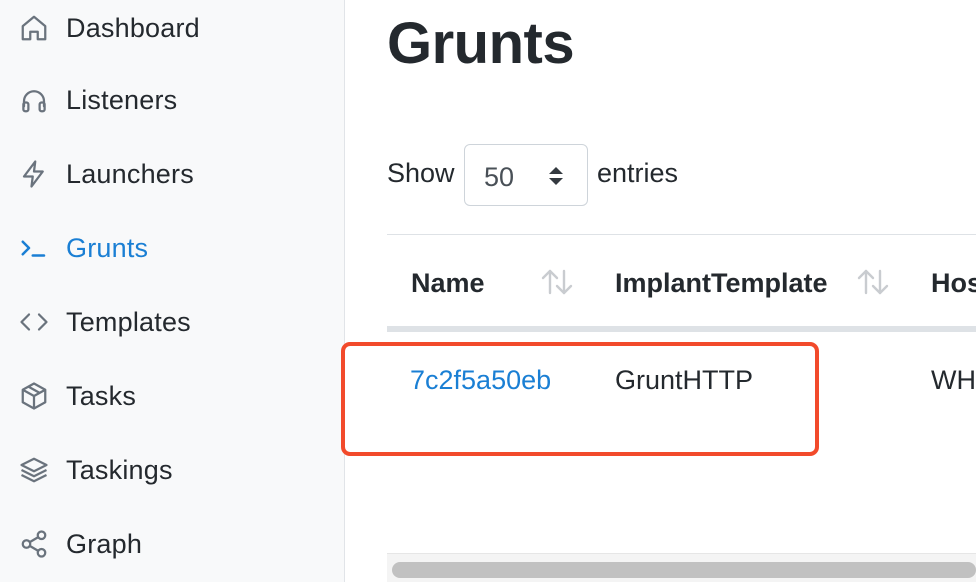 The image size is (976, 582). Describe the element at coordinates (34, 544) in the screenshot. I see `share-icon` at that location.